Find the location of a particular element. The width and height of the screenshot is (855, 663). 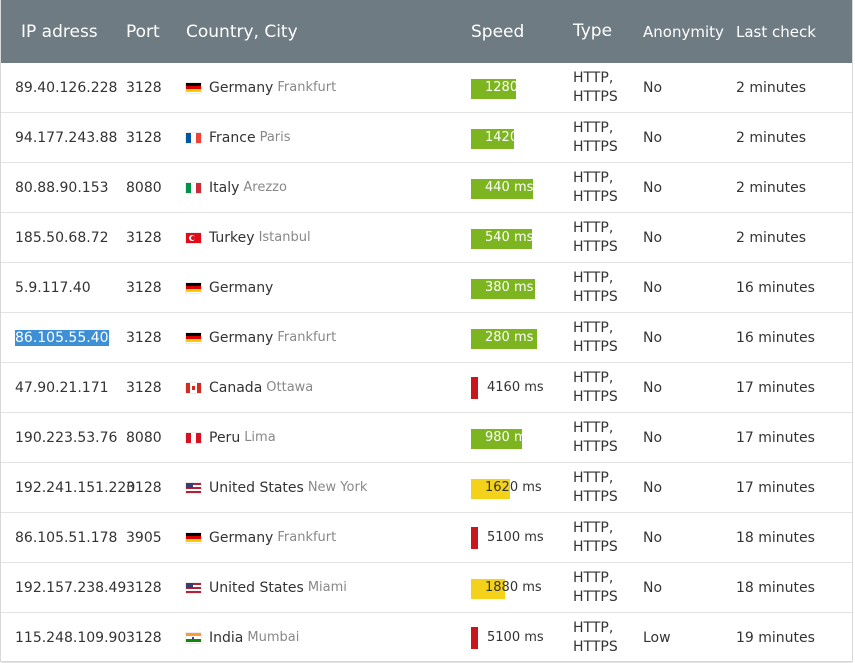

ip-address: 94.177.243.88 is located at coordinates (66, 138).